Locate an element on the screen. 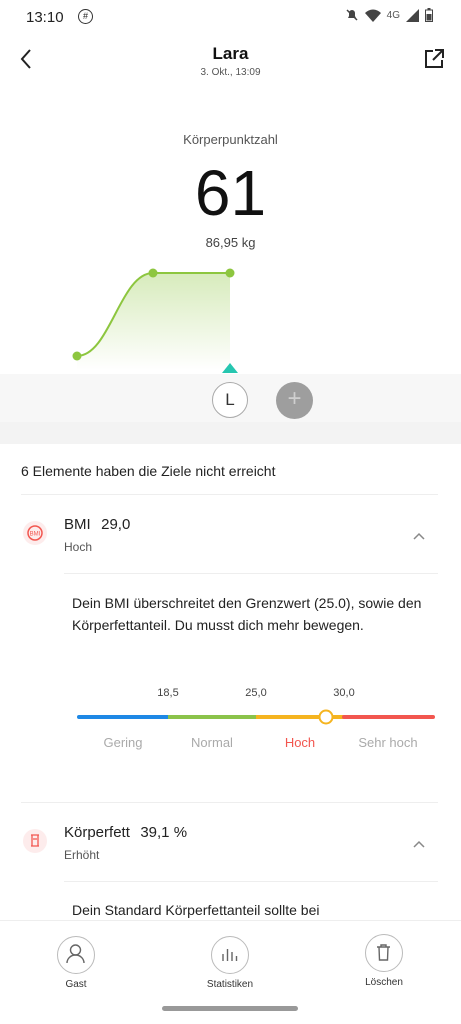  guest-label: Gast is located at coordinates (76, 984).